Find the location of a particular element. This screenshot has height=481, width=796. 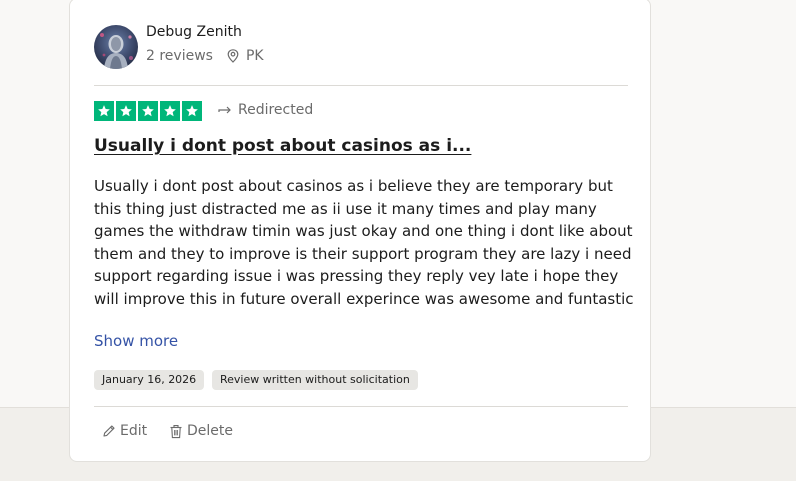

edit-label: Edit is located at coordinates (134, 431).